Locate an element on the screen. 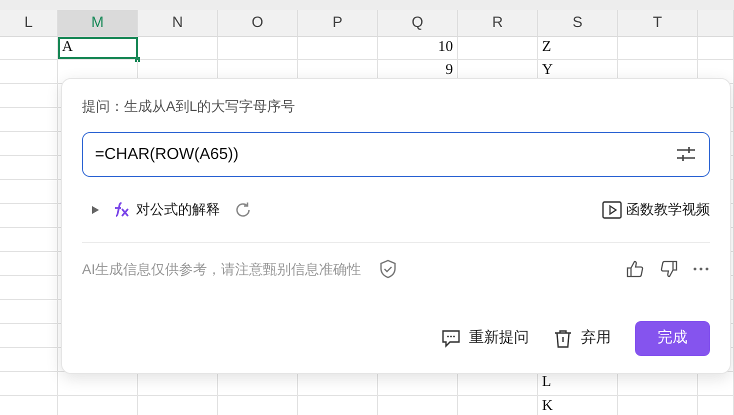 This screenshot has width=734, height=415. play-icon is located at coordinates (612, 209).